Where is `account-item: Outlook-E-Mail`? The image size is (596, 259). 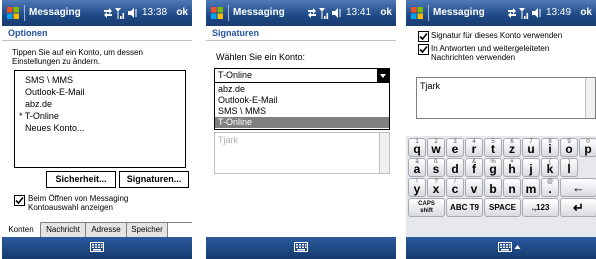
account-item: Outlook-E-Mail is located at coordinates (55, 92).